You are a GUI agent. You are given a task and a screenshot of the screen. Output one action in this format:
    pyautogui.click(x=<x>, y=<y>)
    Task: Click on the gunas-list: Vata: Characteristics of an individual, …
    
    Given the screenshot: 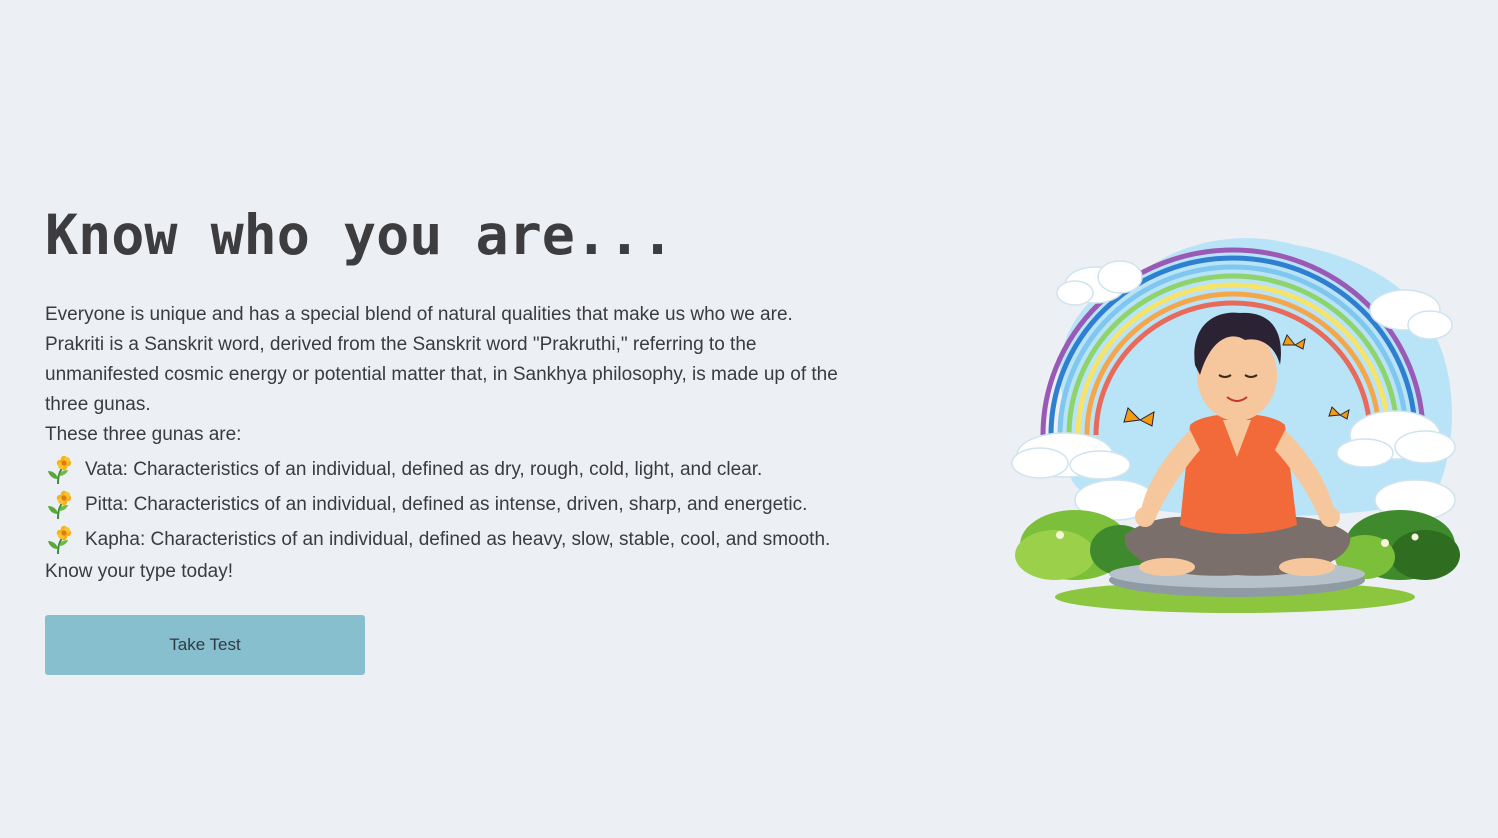 What is the action you would take?
    pyautogui.click(x=480, y=504)
    